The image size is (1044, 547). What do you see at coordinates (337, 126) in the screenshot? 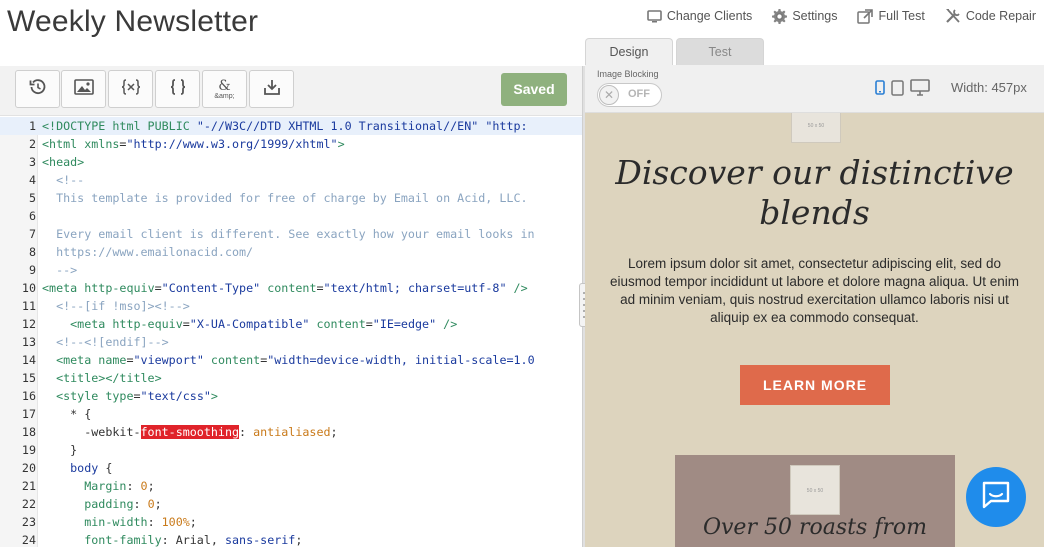
I see `code-token: "-//W3C//DTD XHTML 1.0 Transitional//EN"` at bounding box center [337, 126].